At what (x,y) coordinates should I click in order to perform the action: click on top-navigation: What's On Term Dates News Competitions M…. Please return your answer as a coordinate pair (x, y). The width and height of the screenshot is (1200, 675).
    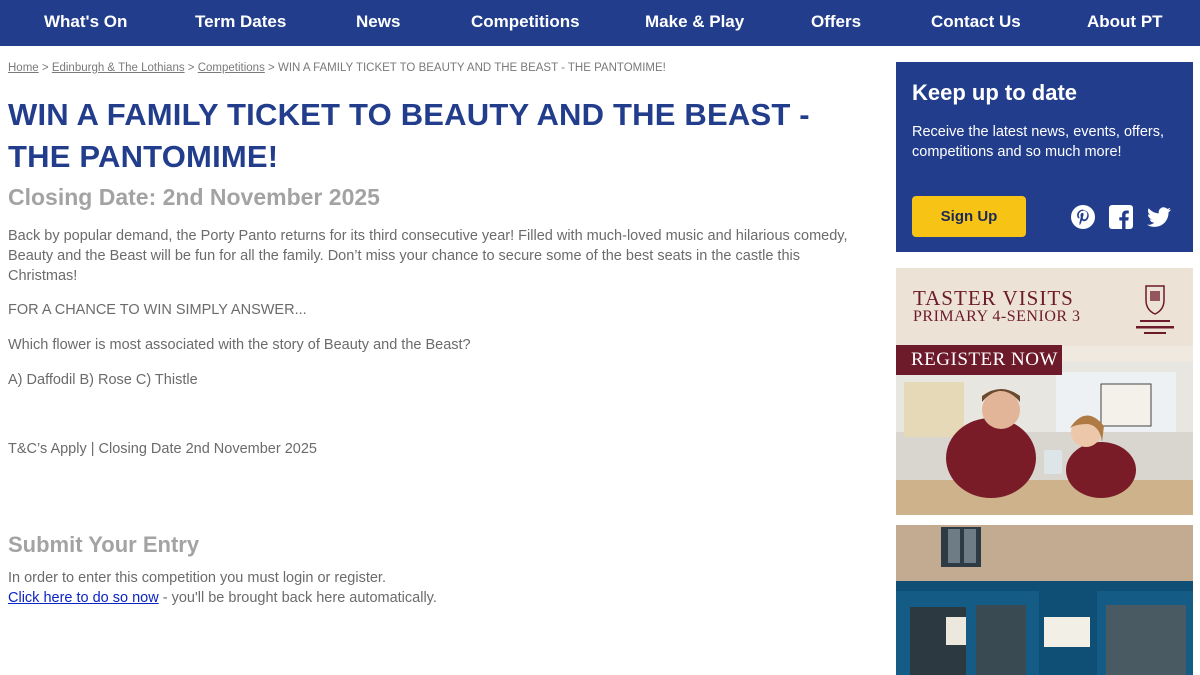
    Looking at the image, I should click on (600, 23).